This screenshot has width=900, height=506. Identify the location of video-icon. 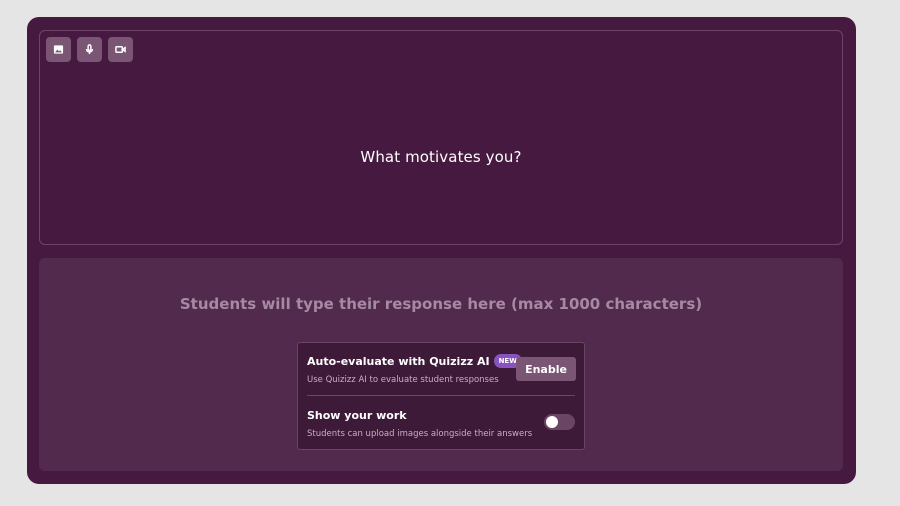
(120, 49).